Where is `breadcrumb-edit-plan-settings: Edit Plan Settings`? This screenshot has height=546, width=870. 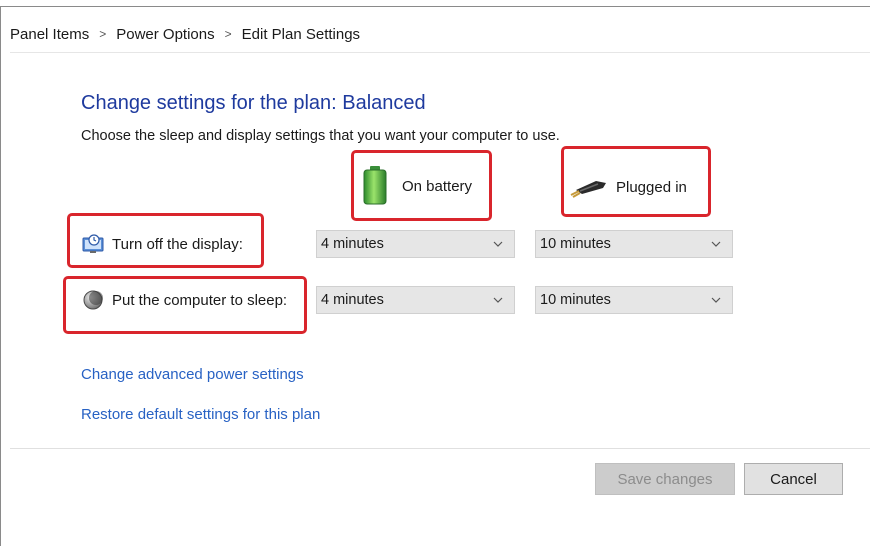
breadcrumb-edit-plan-settings: Edit Plan Settings is located at coordinates (301, 34).